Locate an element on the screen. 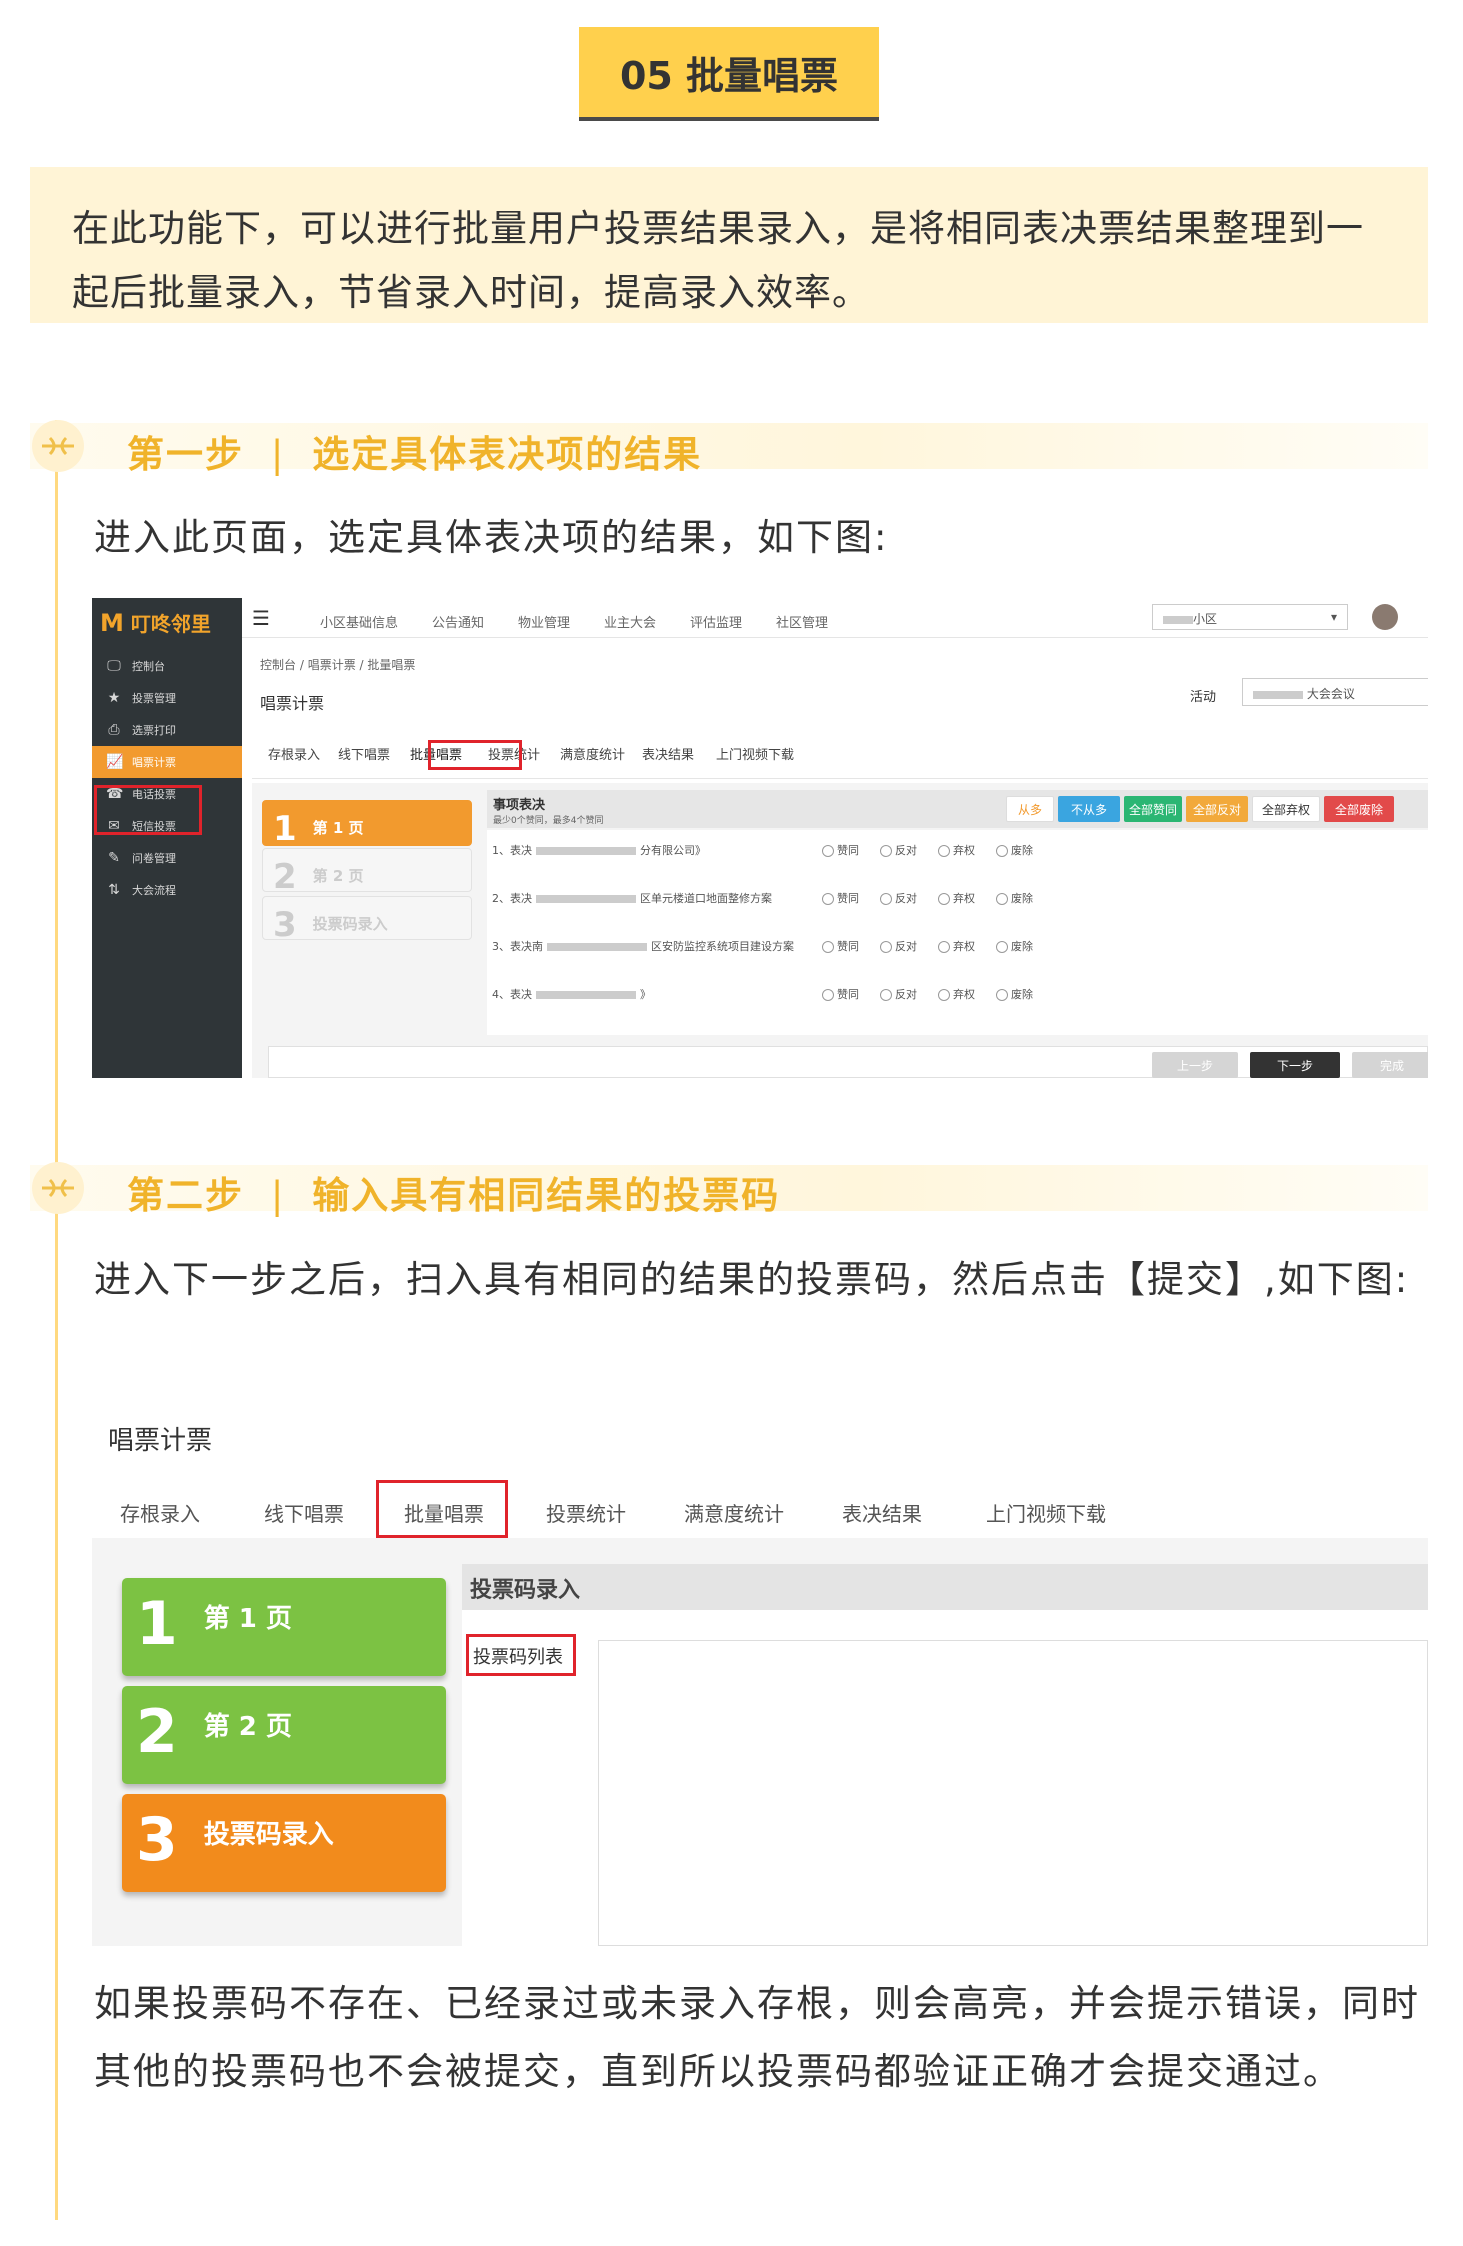 The image size is (1463, 2246). question-row: 4、表决》 is located at coordinates (571, 994).